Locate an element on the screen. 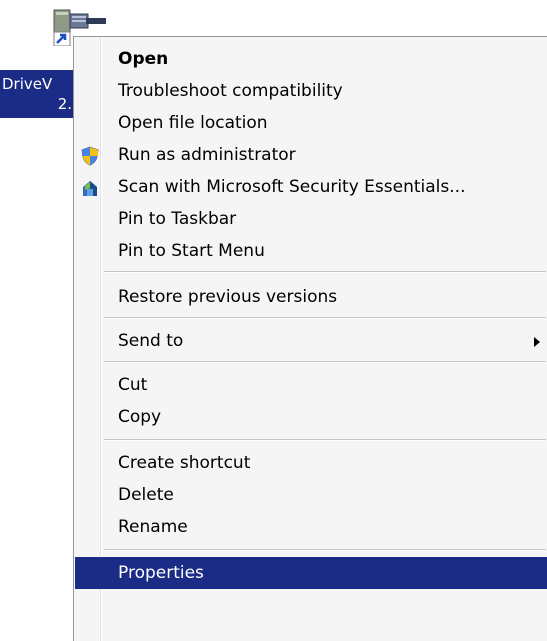  uac-shield-icon is located at coordinates (90, 155).